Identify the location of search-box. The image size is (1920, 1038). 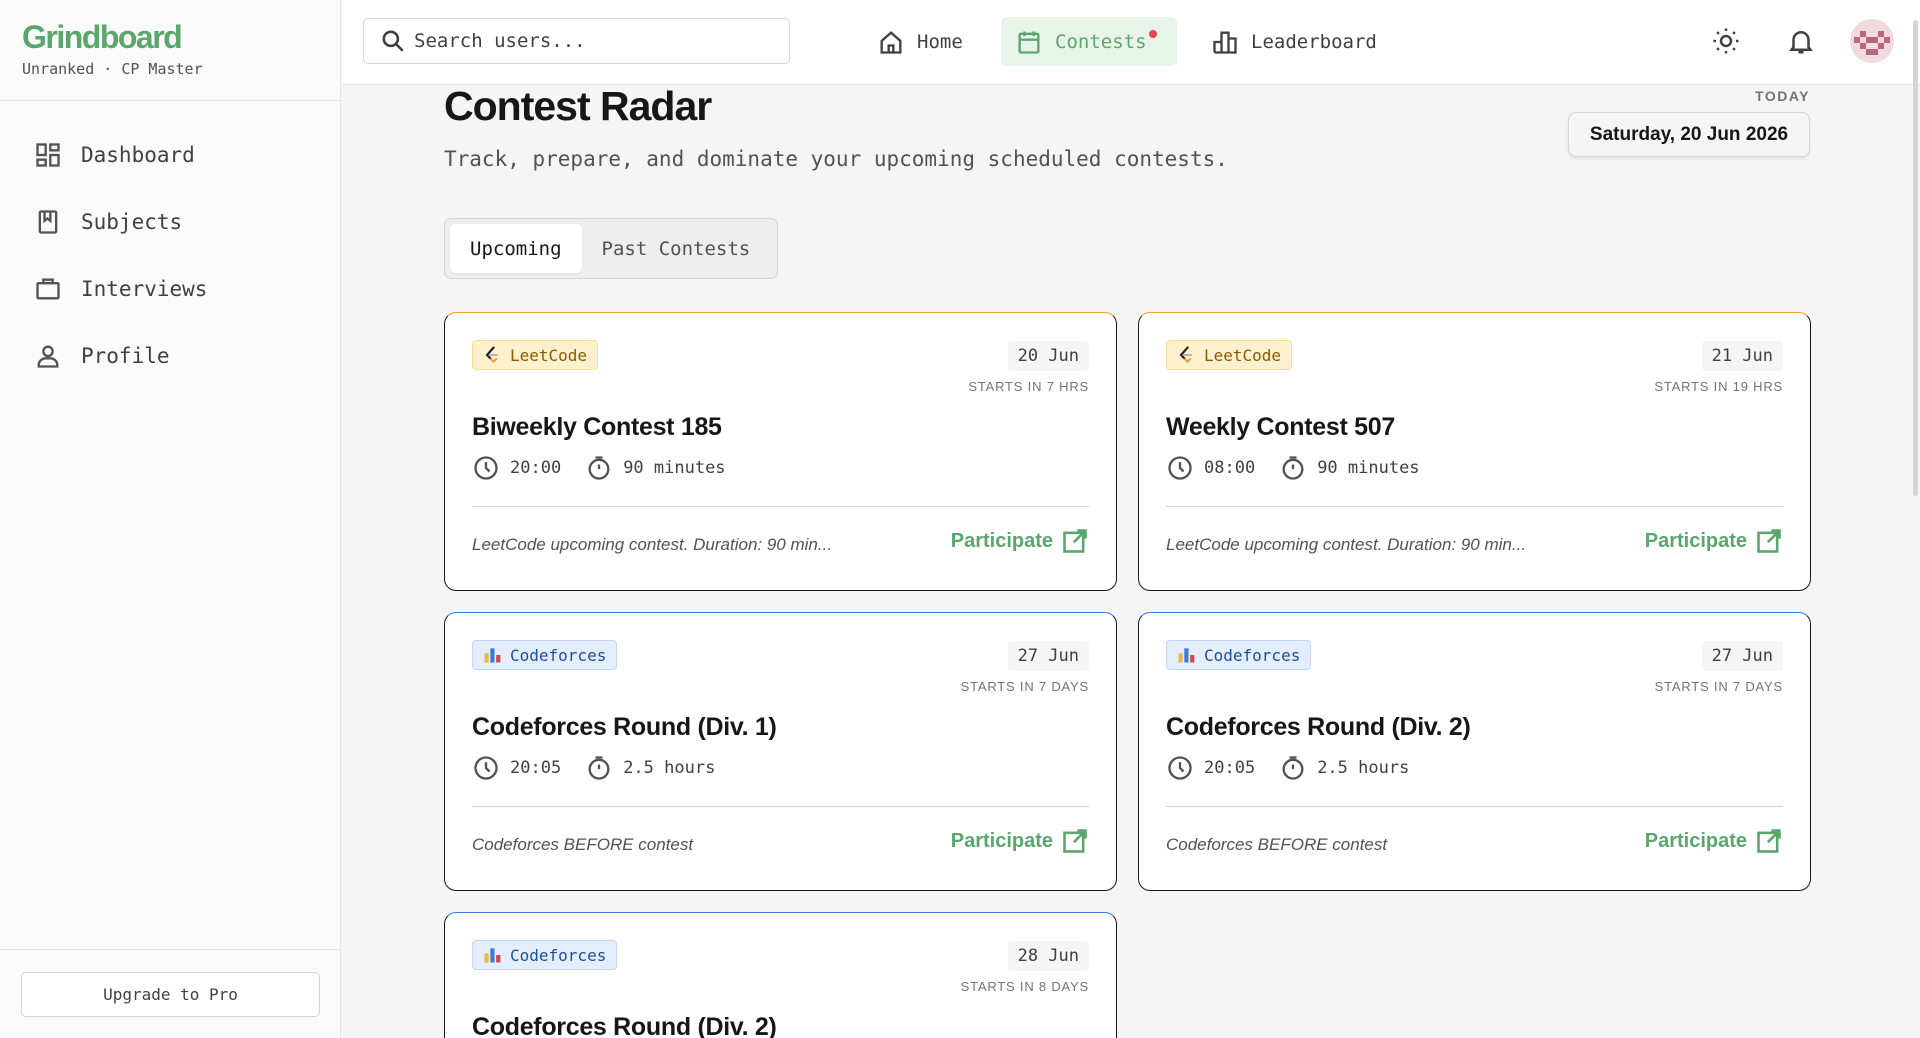
(576, 41).